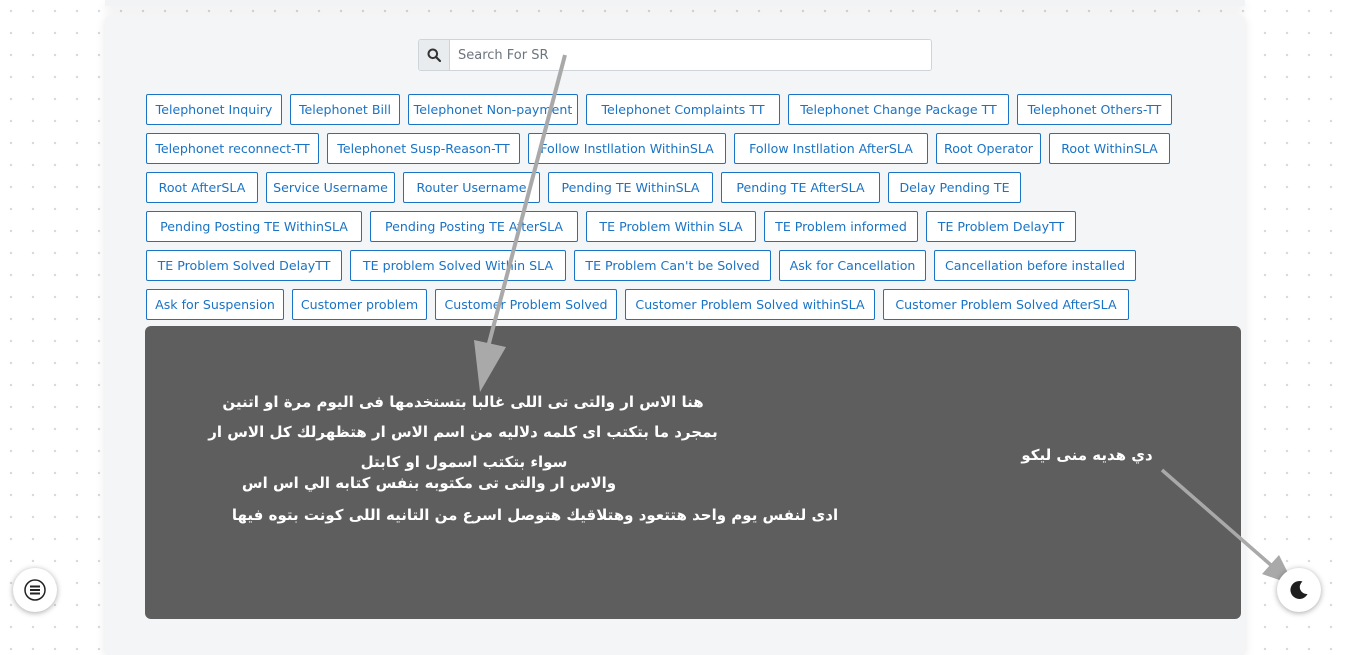 The height and width of the screenshot is (655, 1346). I want to click on top-bar-edge, so click(675, 3).